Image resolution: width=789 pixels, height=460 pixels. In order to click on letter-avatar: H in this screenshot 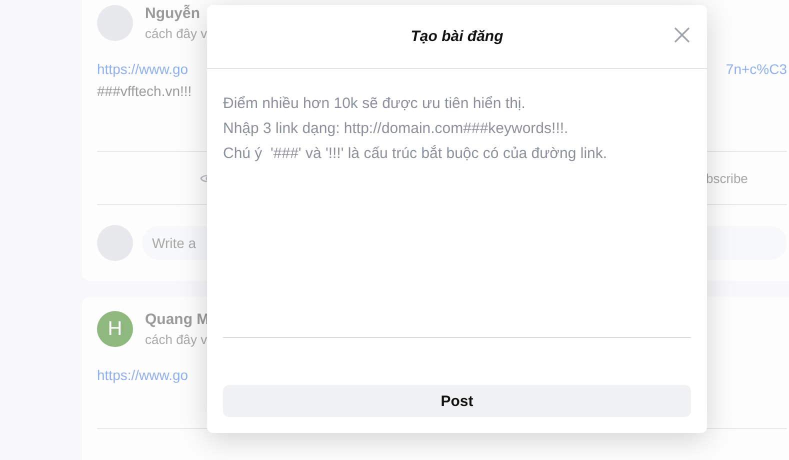, I will do `click(115, 329)`.